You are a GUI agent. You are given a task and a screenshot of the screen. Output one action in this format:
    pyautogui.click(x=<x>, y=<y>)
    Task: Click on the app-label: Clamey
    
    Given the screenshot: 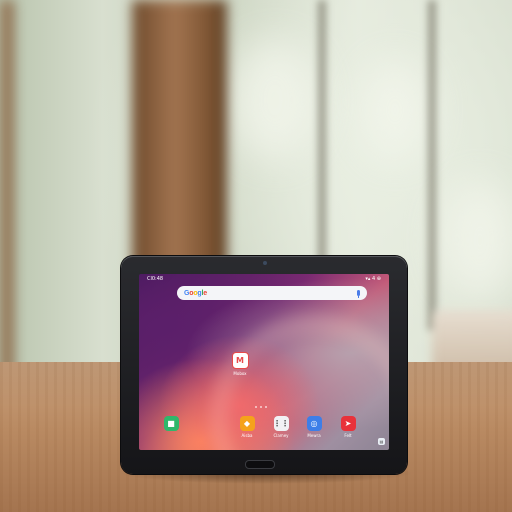 What is the action you would take?
    pyautogui.click(x=281, y=435)
    